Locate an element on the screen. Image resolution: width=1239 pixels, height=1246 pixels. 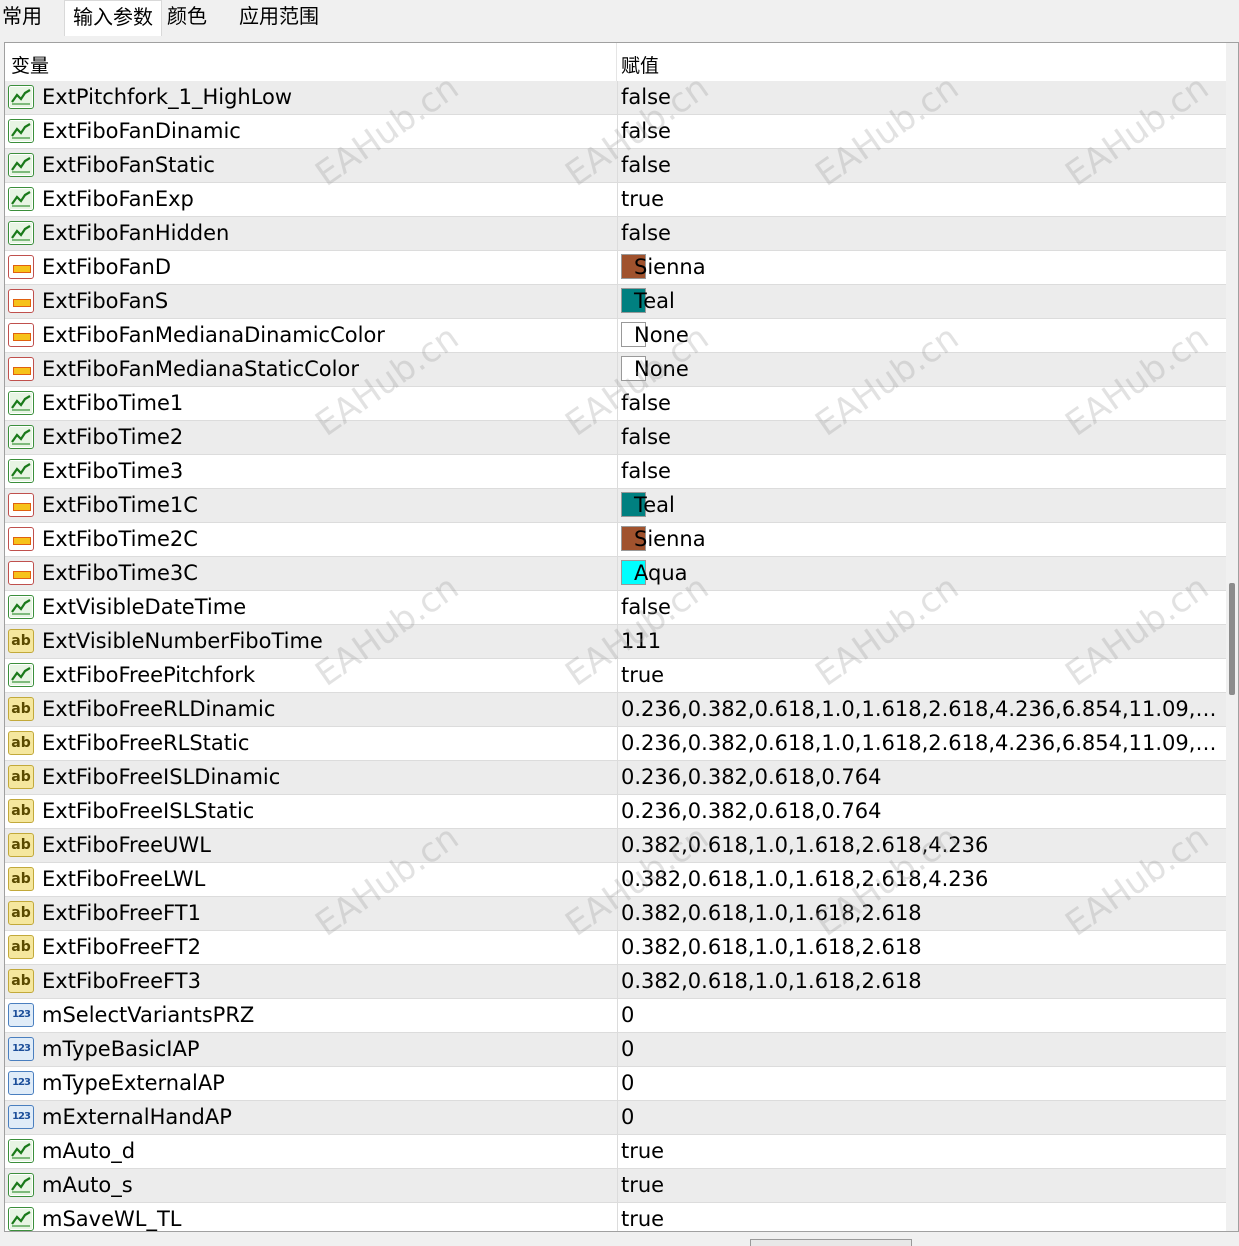
value-cell: Aqua is located at coordinates (921, 573).